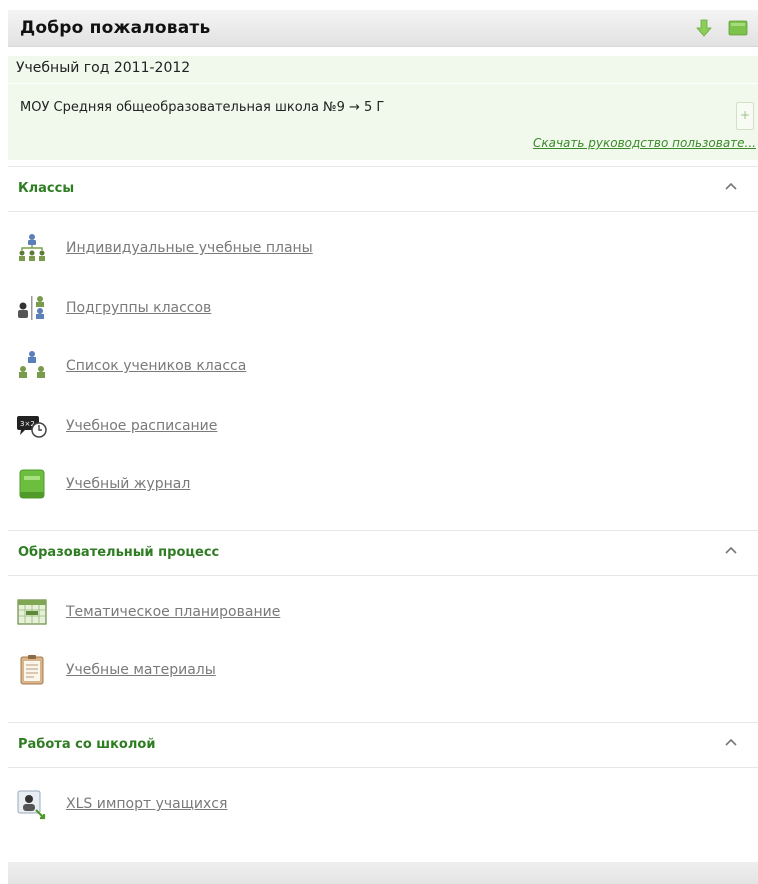 Image resolution: width=758 pixels, height=884 pixels. What do you see at coordinates (32, 670) in the screenshot?
I see `notepad-icon` at bounding box center [32, 670].